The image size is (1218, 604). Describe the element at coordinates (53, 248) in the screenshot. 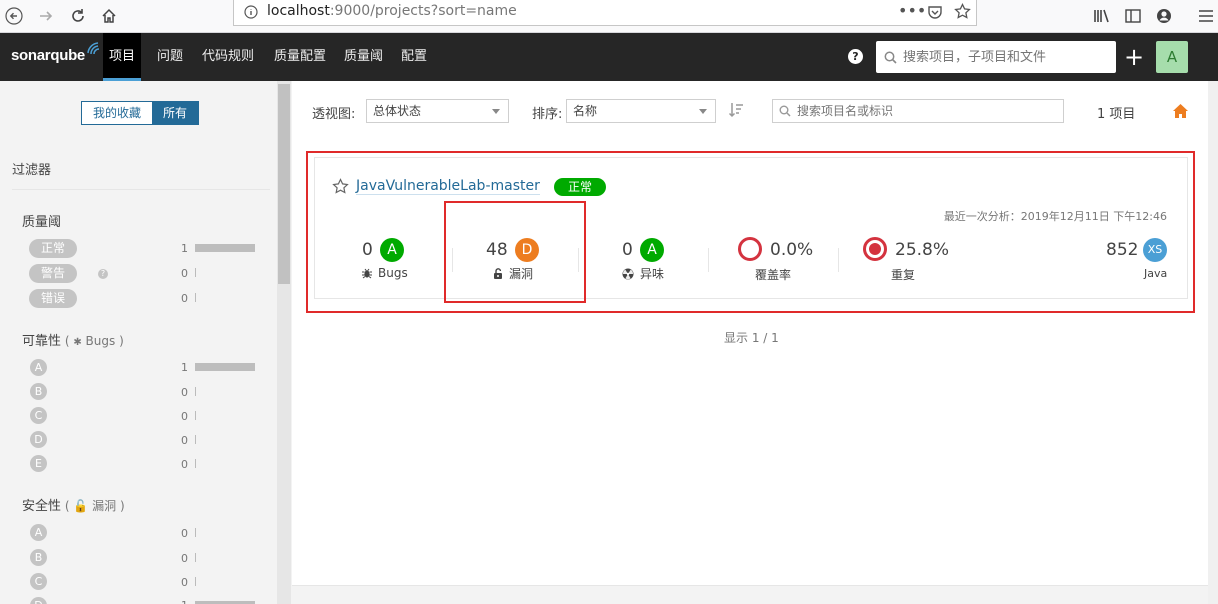

I see `facet-qg-passed: 正常` at that location.